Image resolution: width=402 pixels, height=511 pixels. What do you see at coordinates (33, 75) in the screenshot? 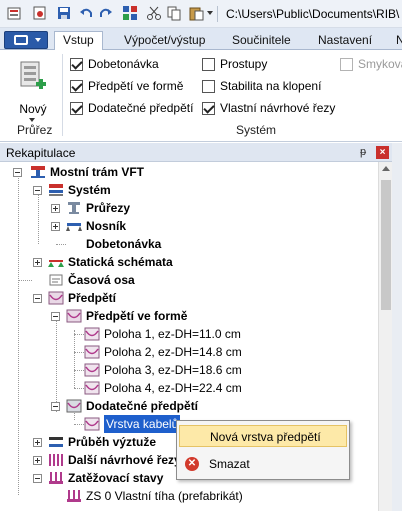
I see `new-section-icon` at bounding box center [33, 75].